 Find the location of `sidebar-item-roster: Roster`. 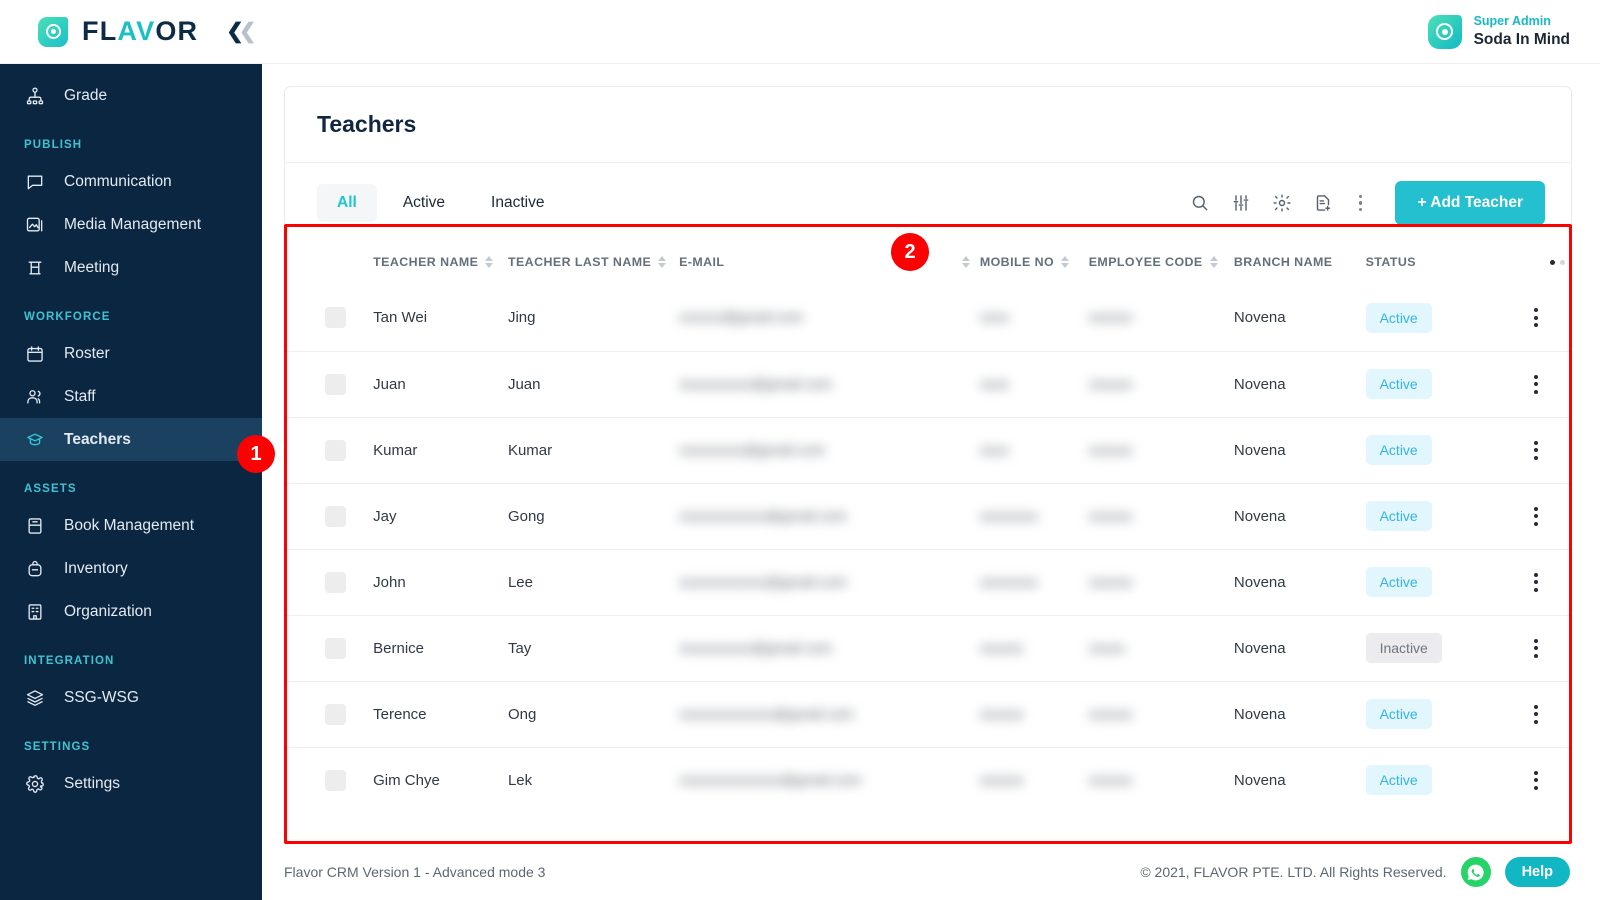

sidebar-item-roster: Roster is located at coordinates (131, 353).